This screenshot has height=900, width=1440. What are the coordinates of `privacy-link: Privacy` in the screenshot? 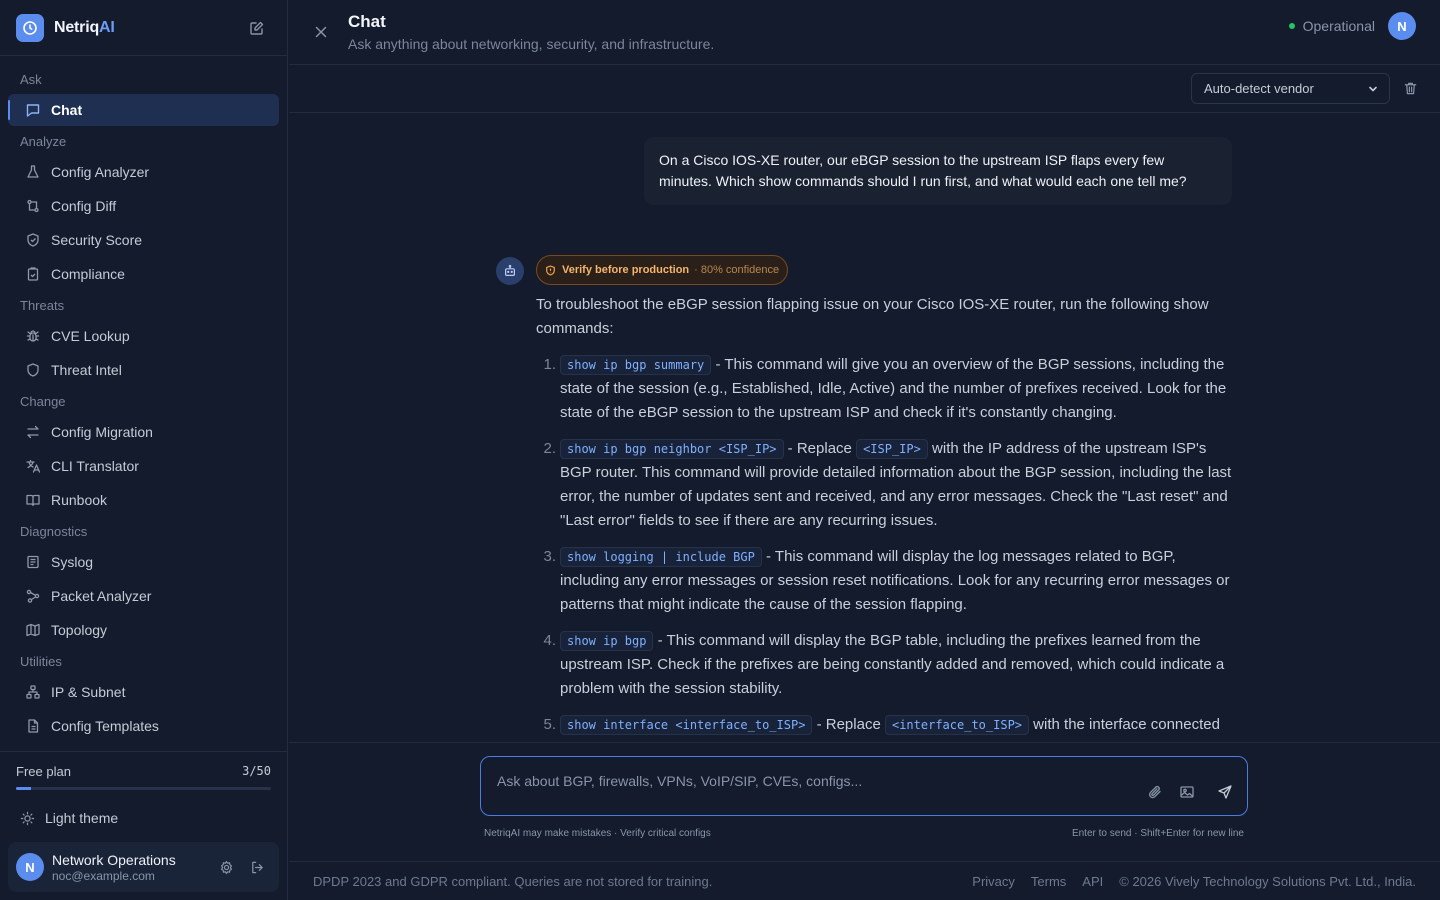 It's located at (993, 881).